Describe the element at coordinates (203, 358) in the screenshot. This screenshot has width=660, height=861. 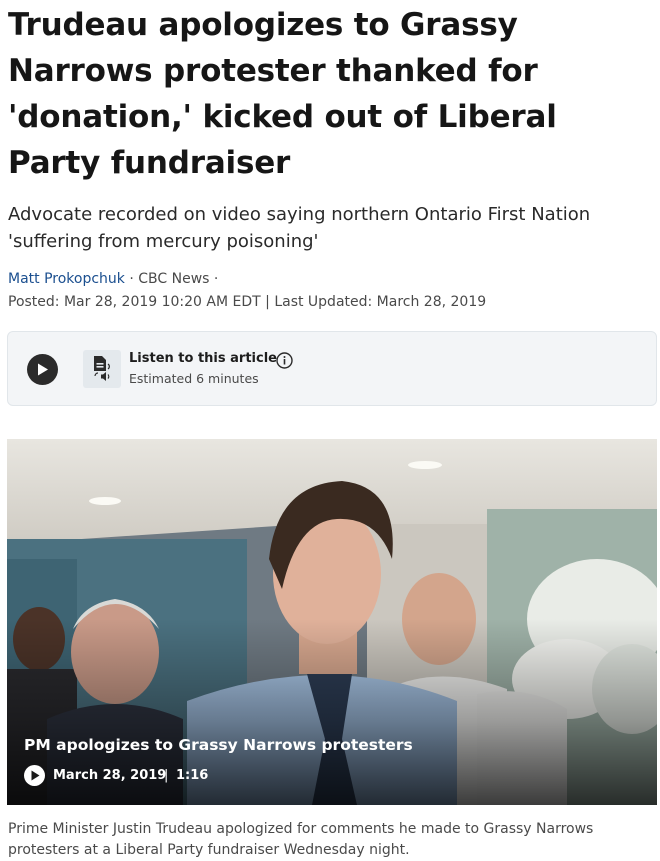
I see `audio-player-title: Listen to this article` at that location.